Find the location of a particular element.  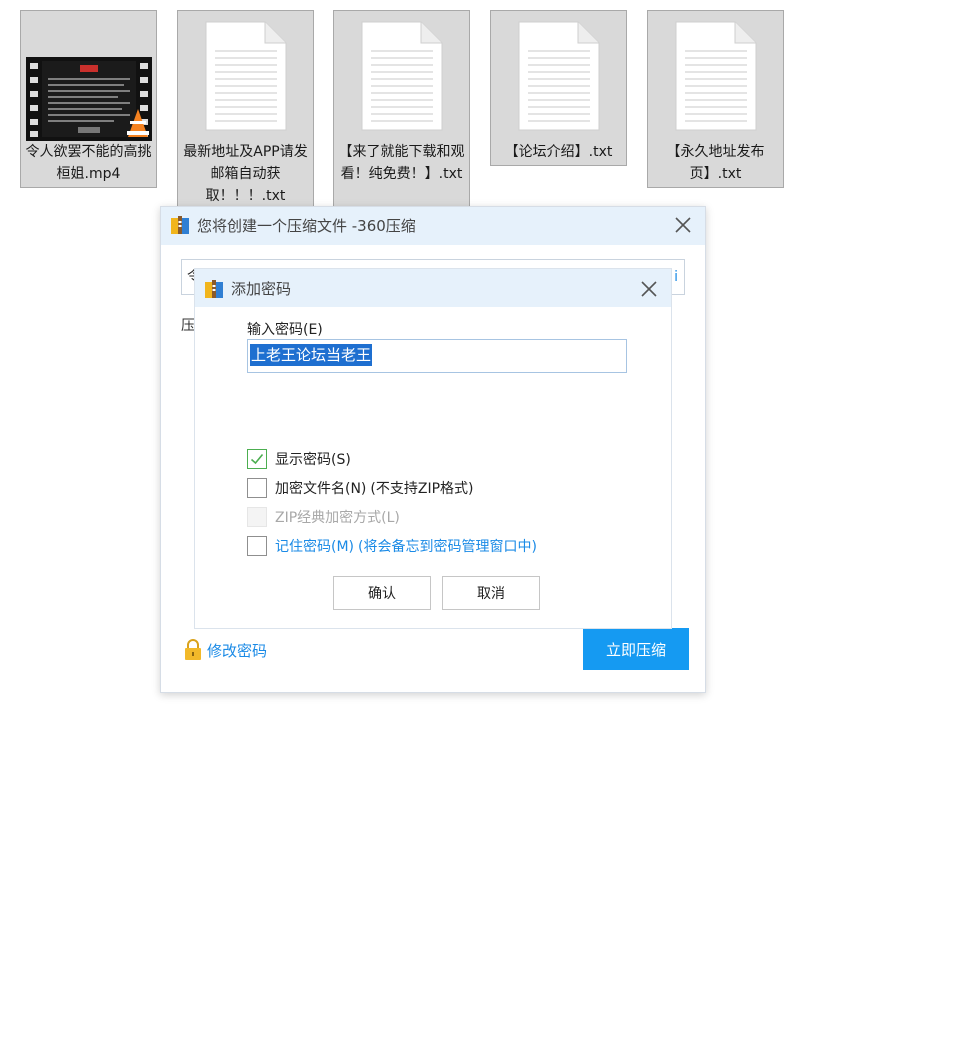

show-password-checkbox: 显示密码(S) is located at coordinates (299, 459).